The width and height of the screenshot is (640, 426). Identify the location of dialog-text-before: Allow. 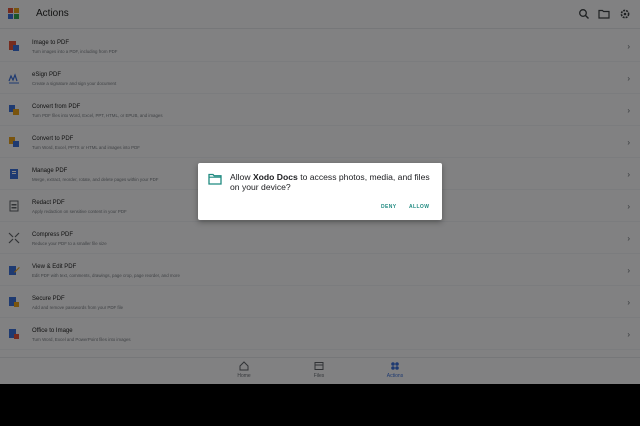
(241, 177).